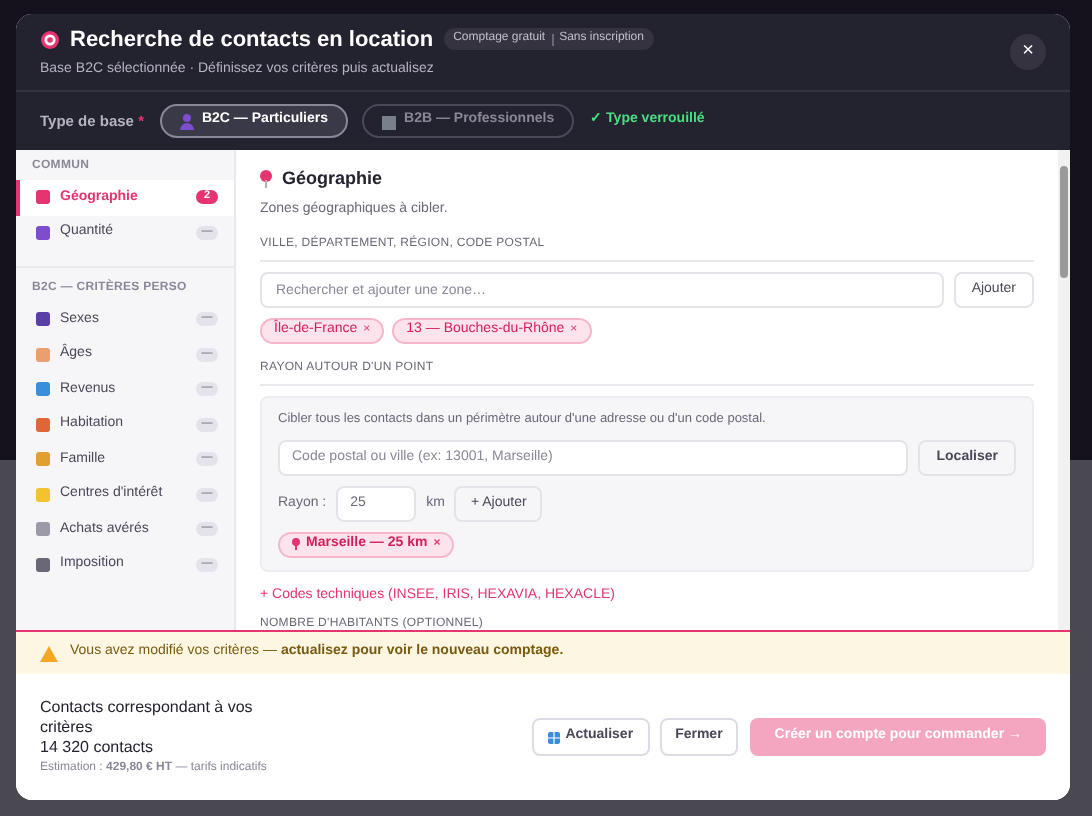 This screenshot has width=1092, height=816. I want to click on person-icon, so click(186, 121).